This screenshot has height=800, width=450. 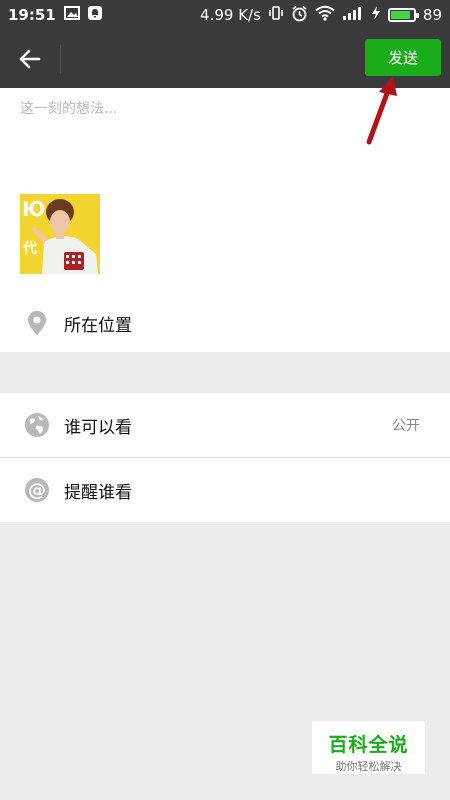 I want to click on notification-icon, so click(x=95, y=15).